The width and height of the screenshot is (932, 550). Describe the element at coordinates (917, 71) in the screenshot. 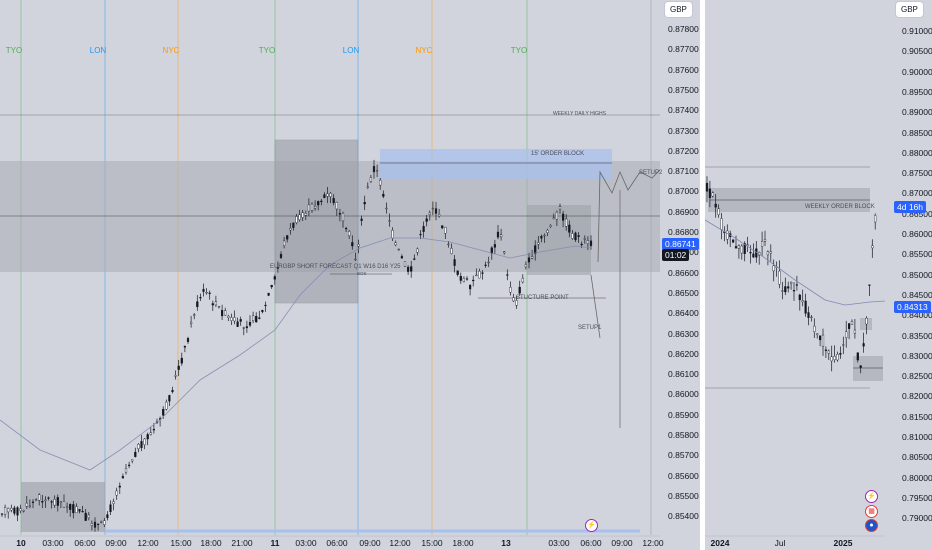

I see `price-axis-label: 0.90000` at that location.